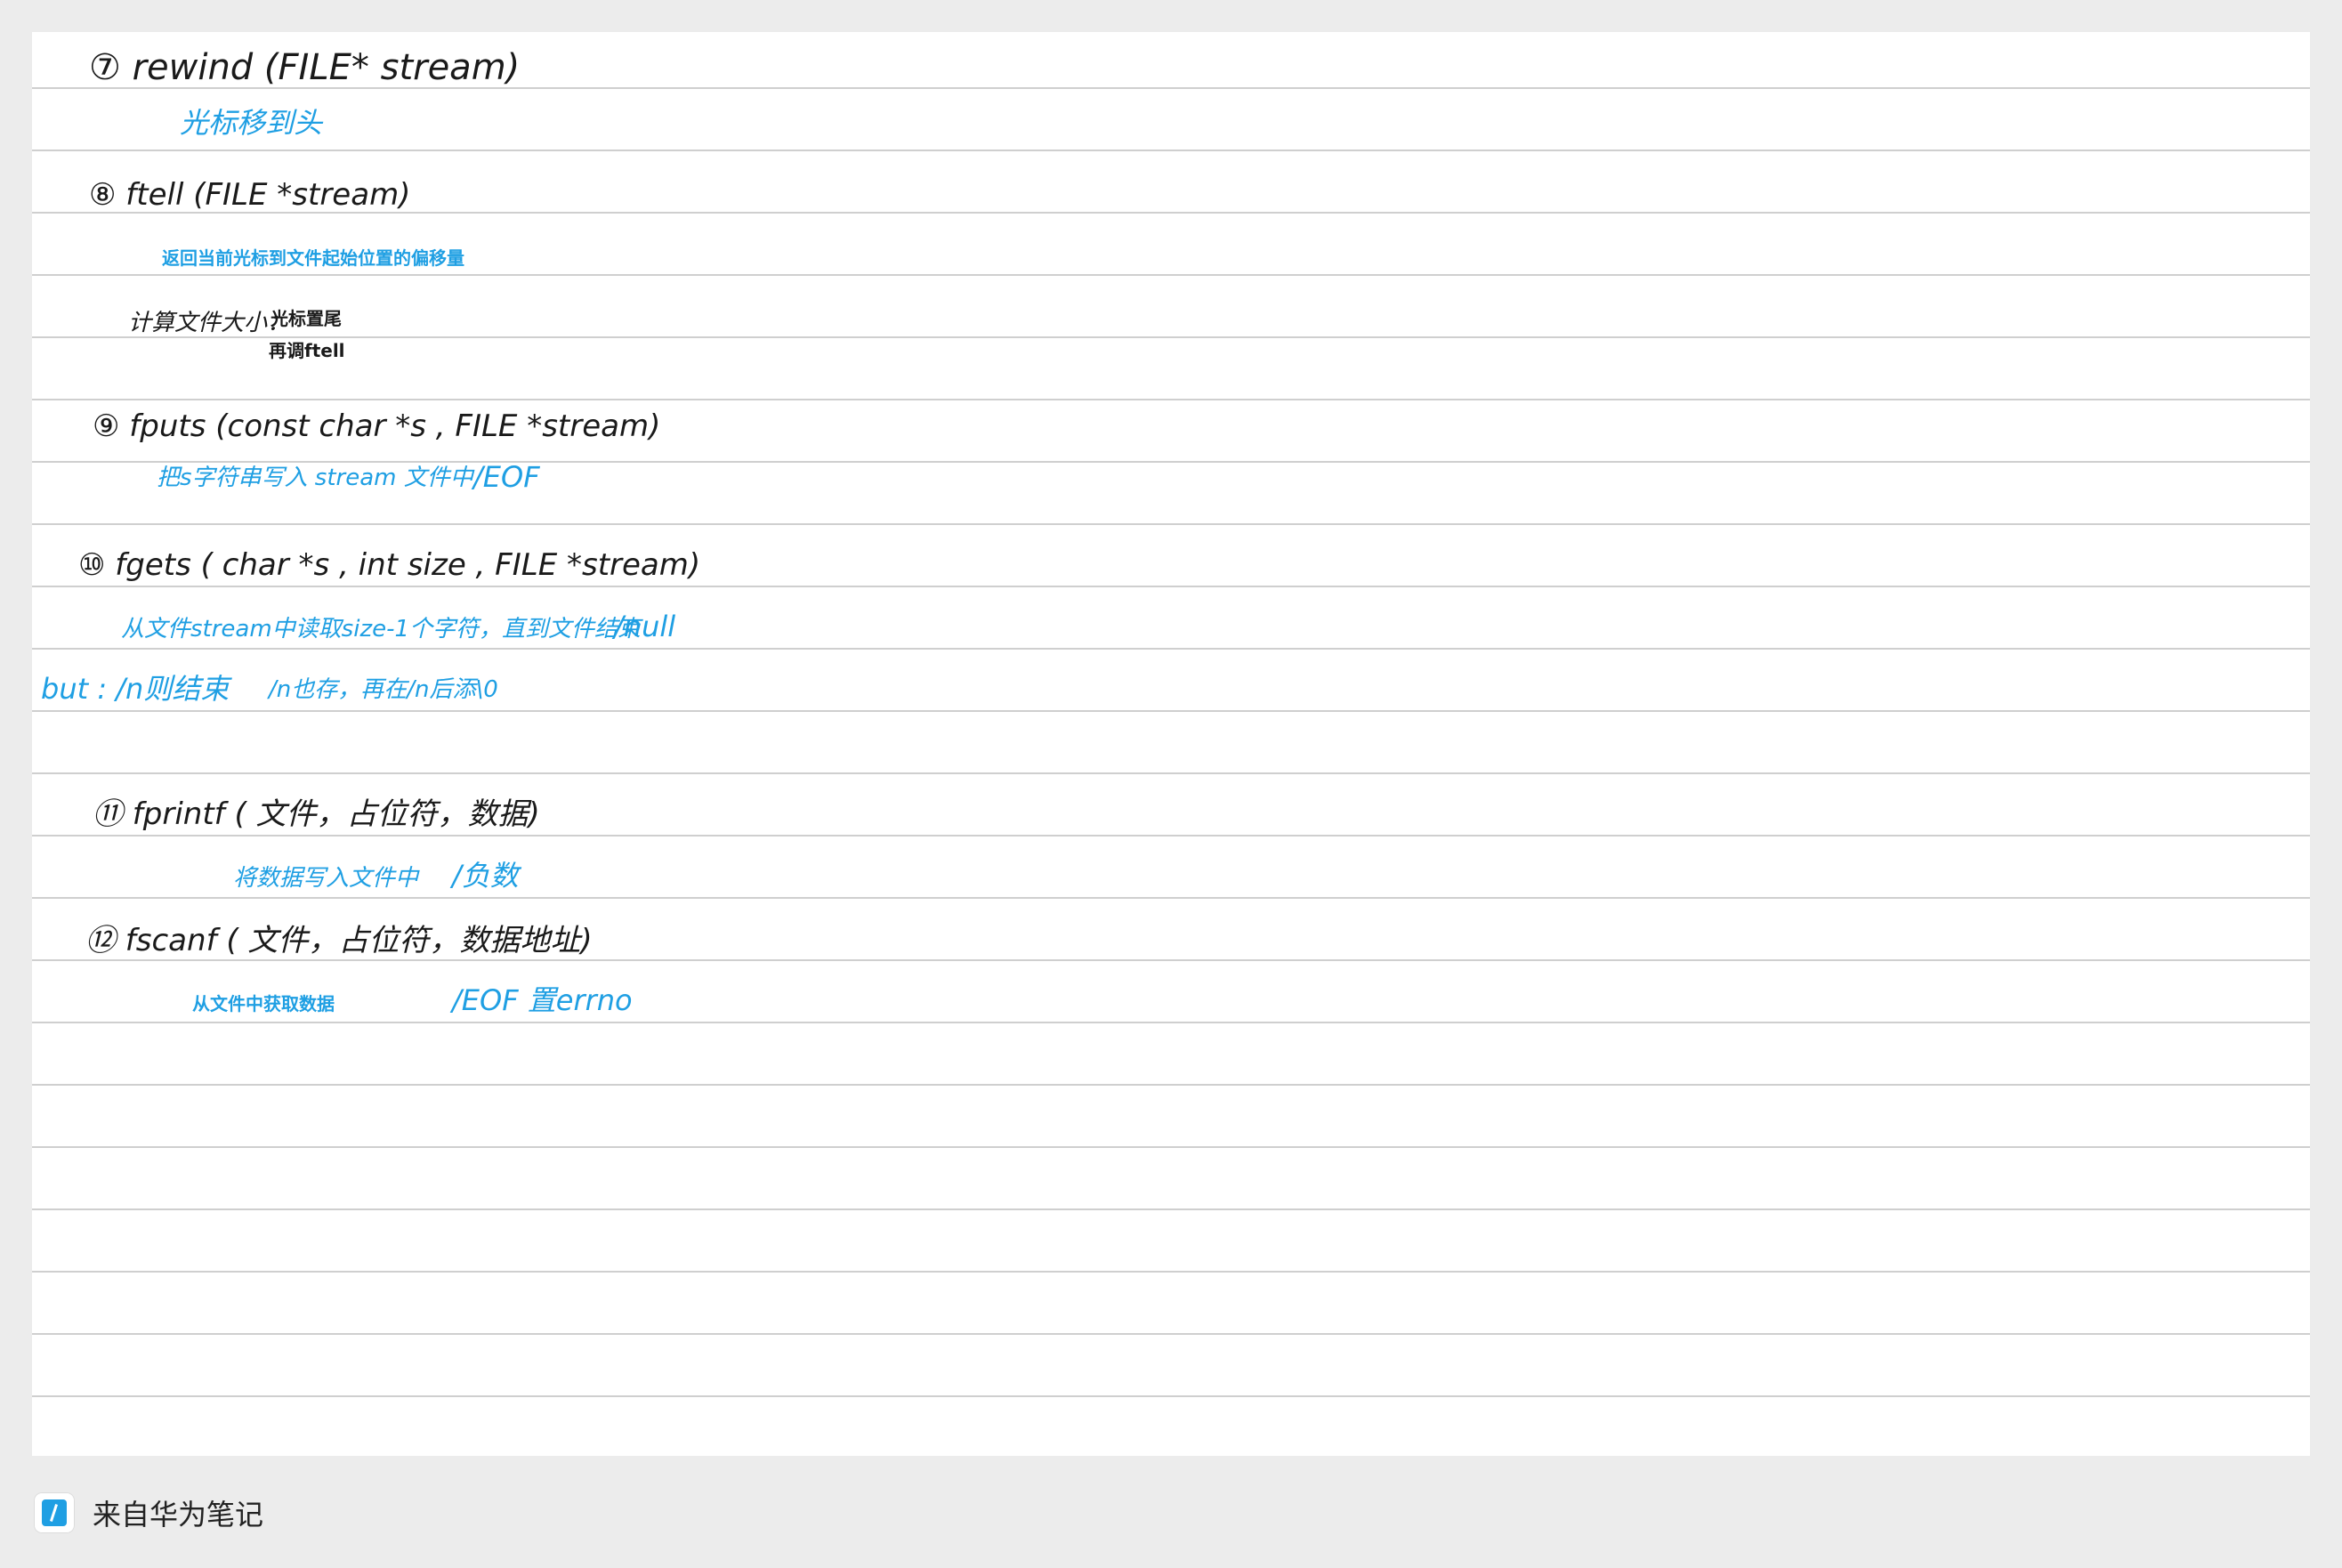 Image resolution: width=2342 pixels, height=1568 pixels. What do you see at coordinates (485, 876) in the screenshot?
I see `item11-return: /负数` at bounding box center [485, 876].